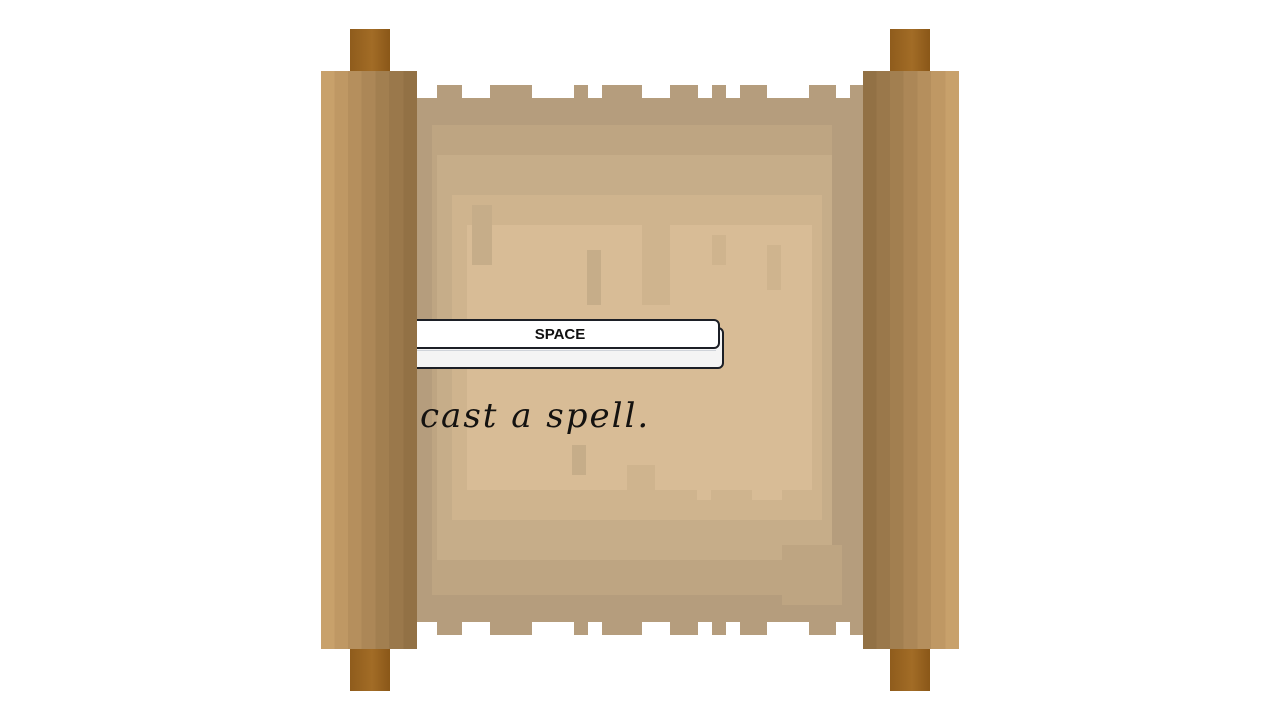 This screenshot has height=720, width=1280. I want to click on space-key-prompt: SPACE, so click(562, 344).